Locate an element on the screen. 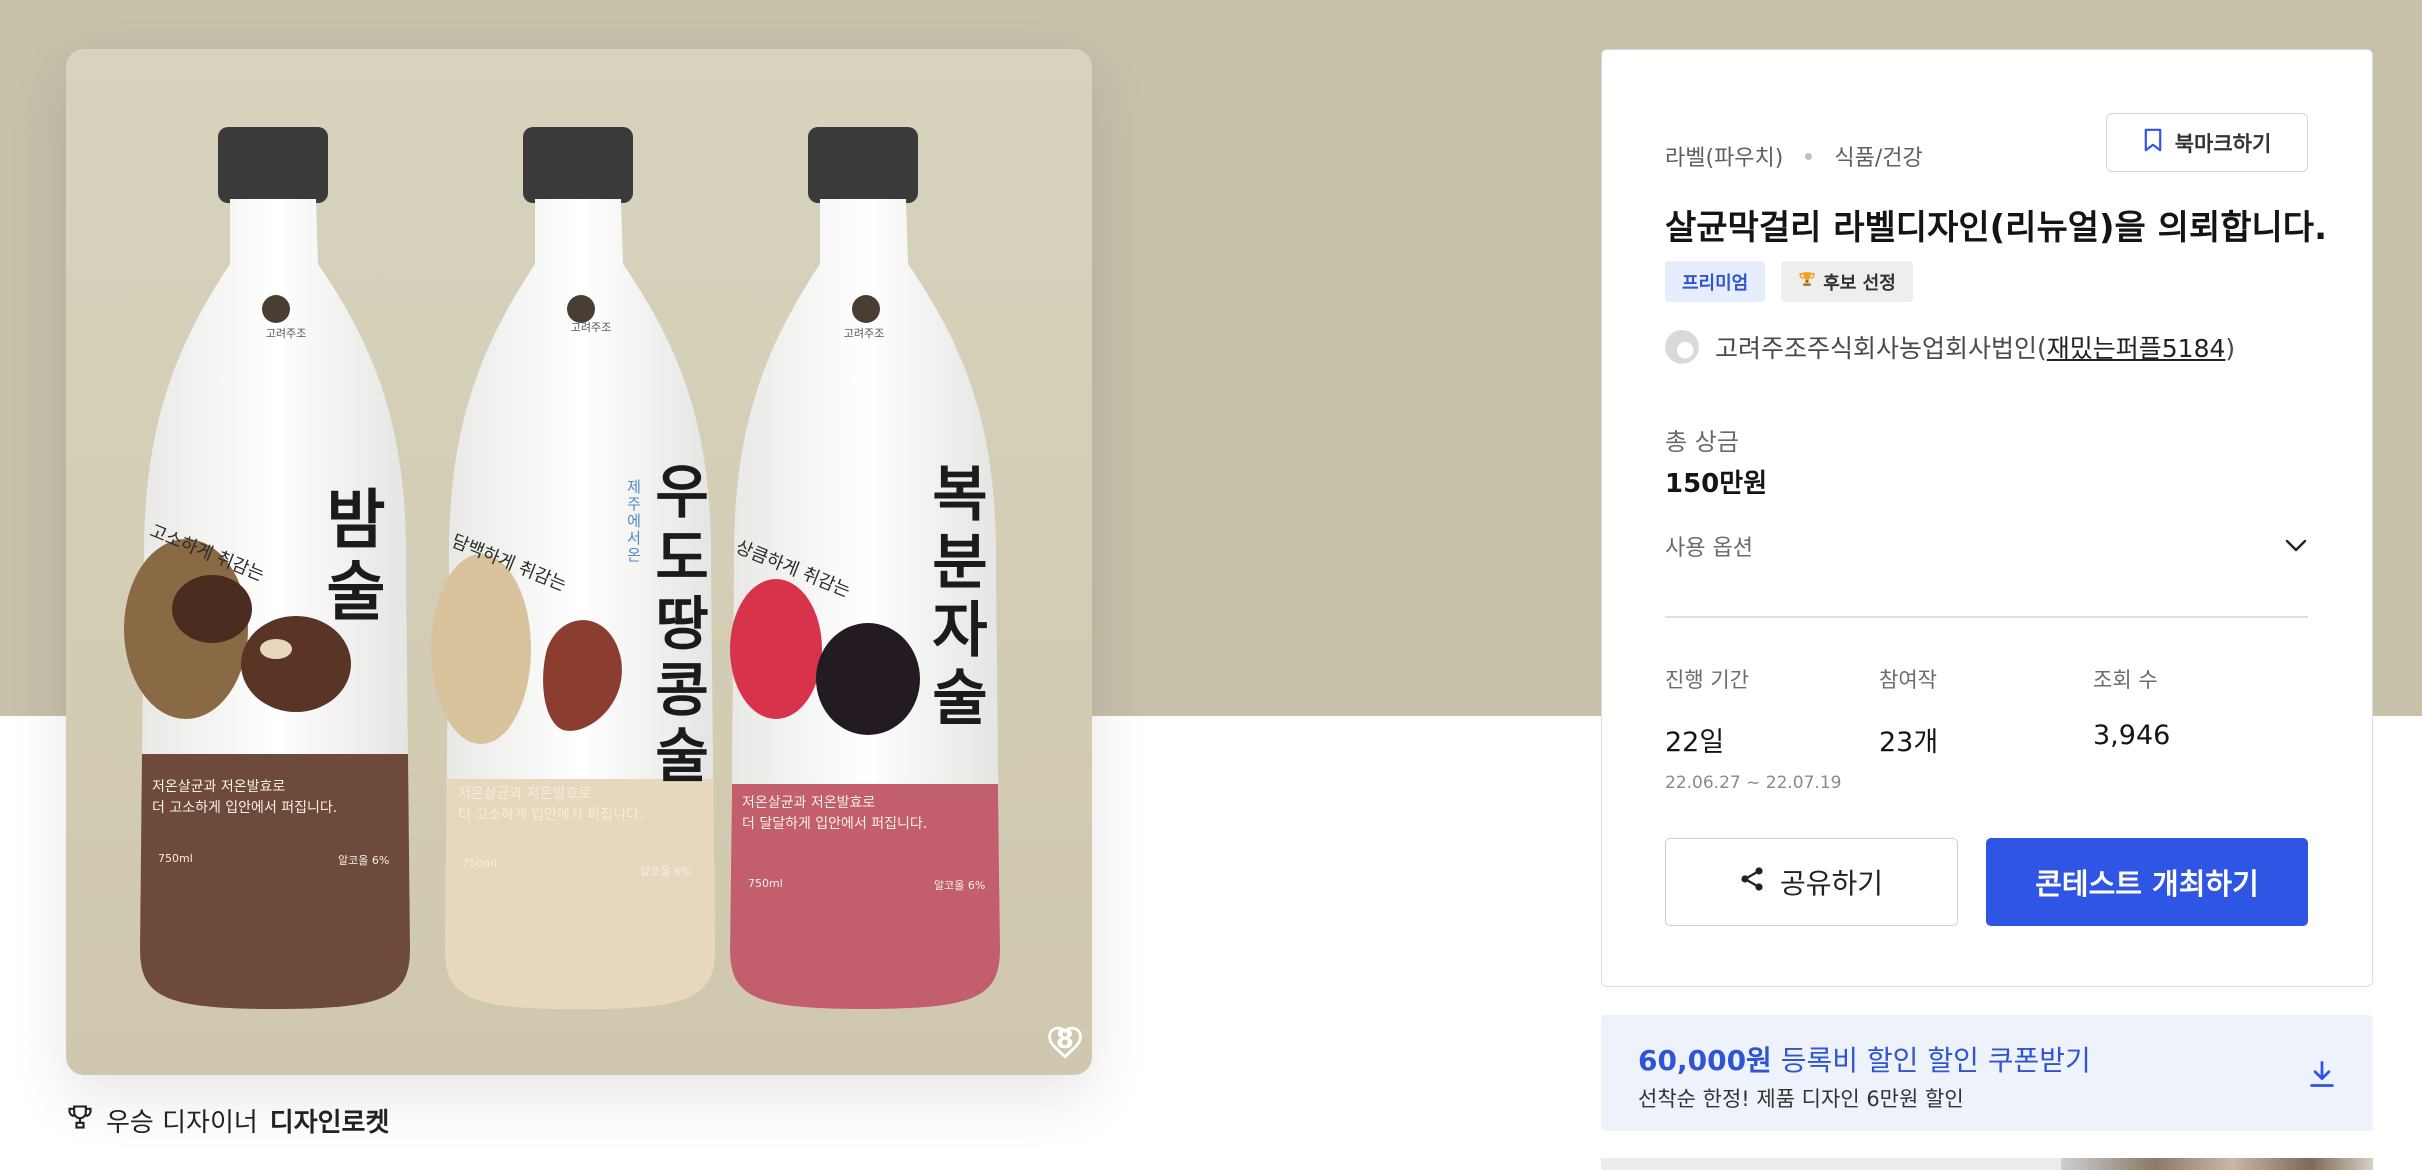 The width and height of the screenshot is (2422, 1170). winner-designer: 우승 디자이너 디자인로켓 is located at coordinates (227, 1120).